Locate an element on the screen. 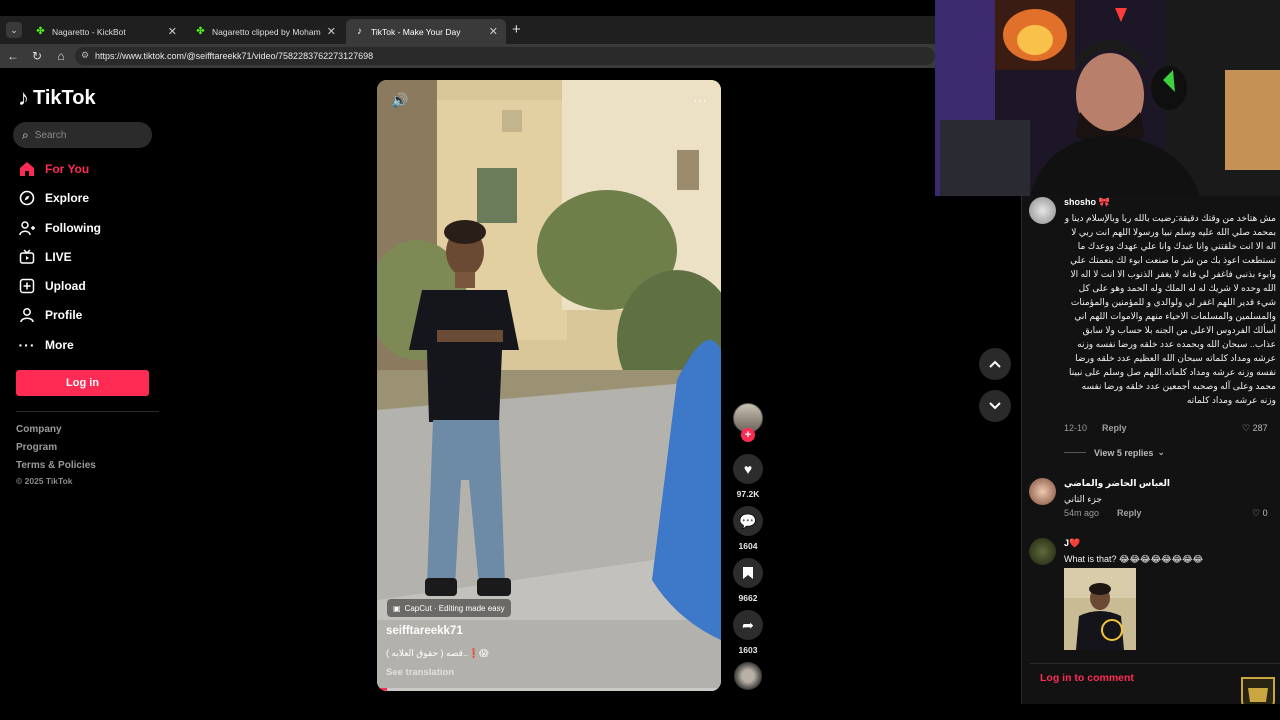 This screenshot has height=720, width=1280. heart-icon: ♥ is located at coordinates (748, 469).